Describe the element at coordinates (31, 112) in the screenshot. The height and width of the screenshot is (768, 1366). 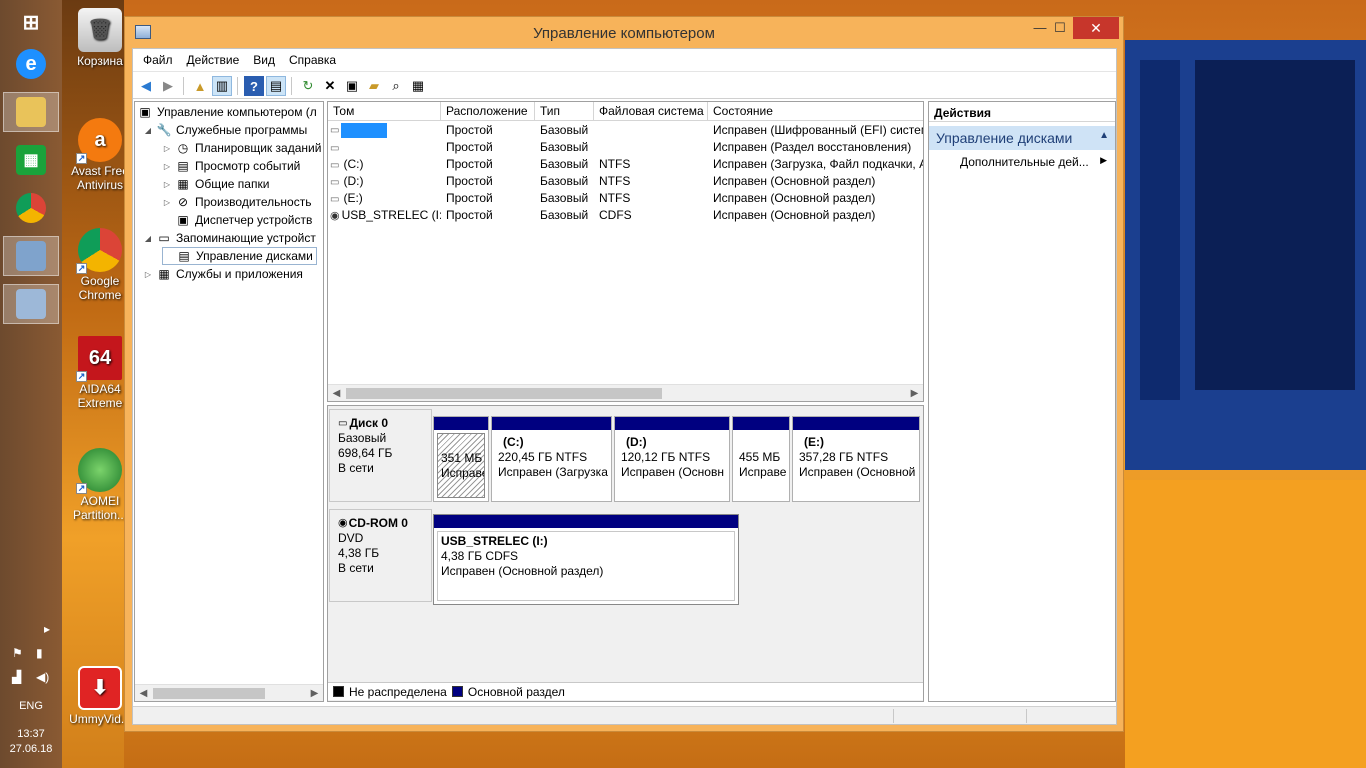
I see `taskbar-explorer` at that location.